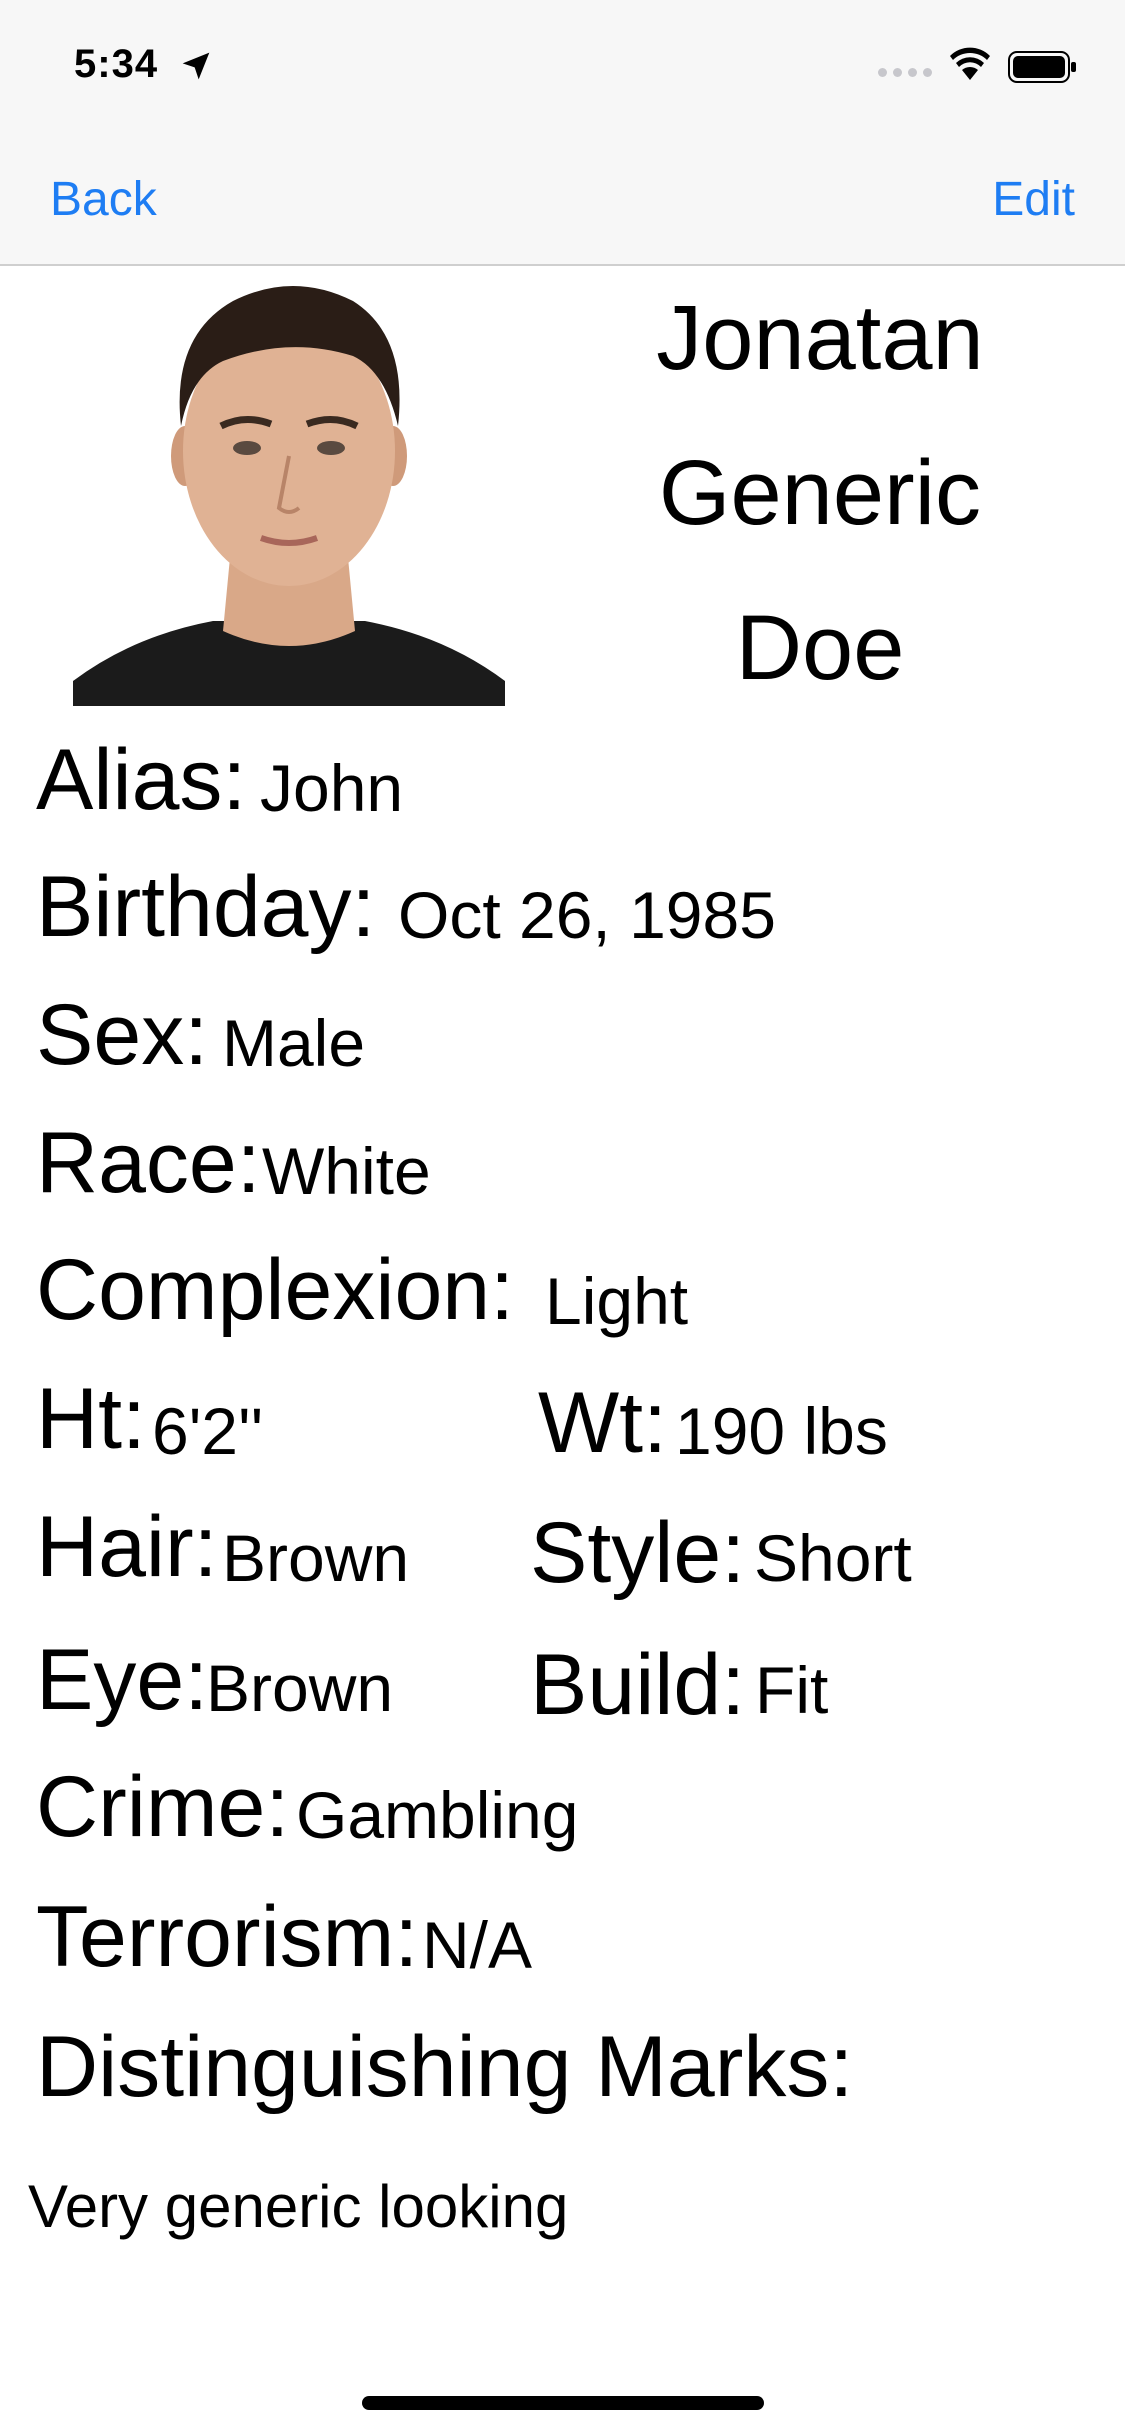 The width and height of the screenshot is (1125, 2436). What do you see at coordinates (638, 1685) in the screenshot?
I see `build-label: Build:` at bounding box center [638, 1685].